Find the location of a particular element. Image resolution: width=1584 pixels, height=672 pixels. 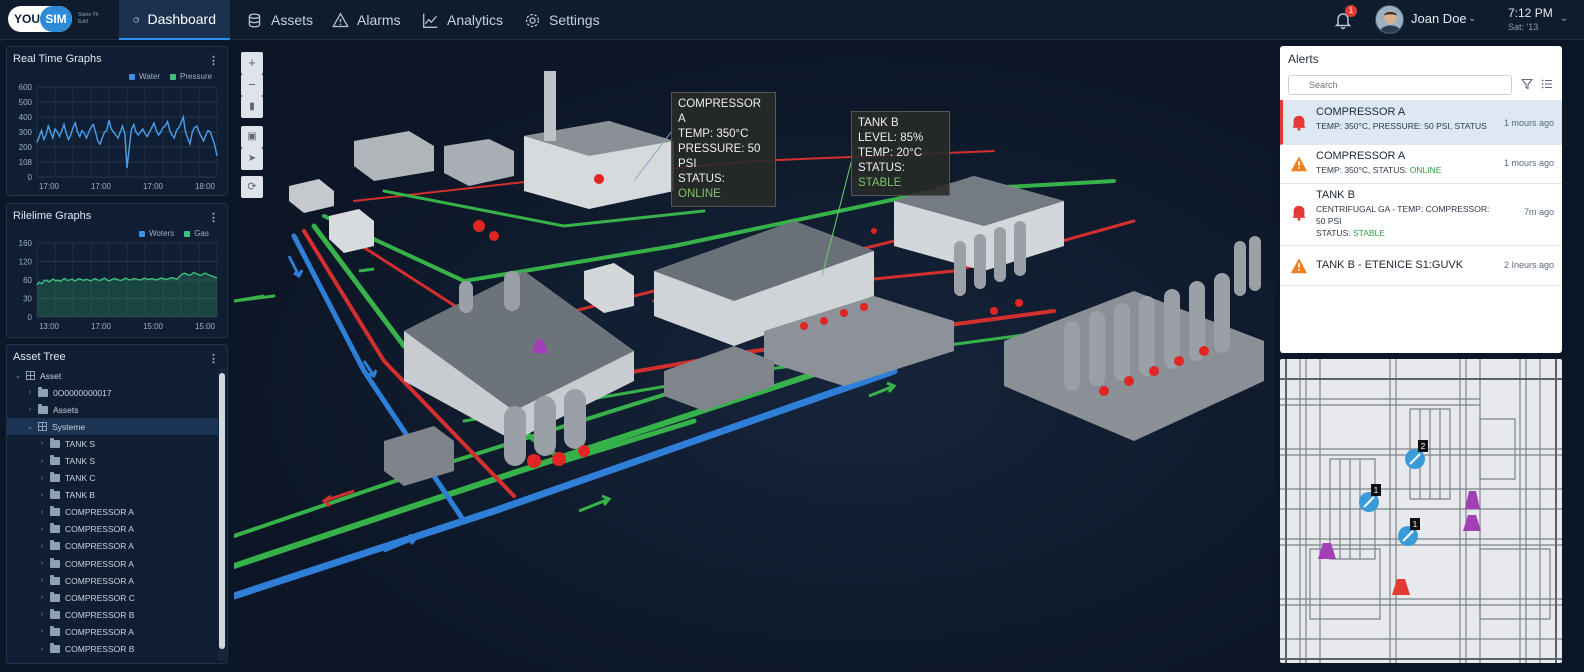

cursor-icon: ➤ is located at coordinates (252, 159).